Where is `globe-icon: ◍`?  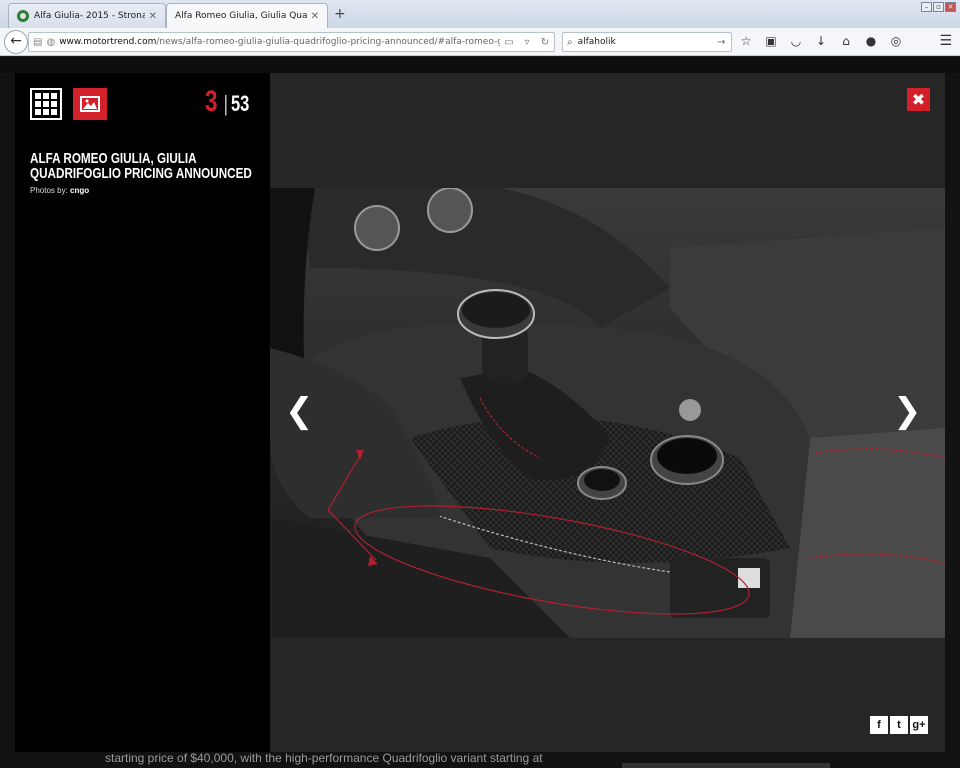 globe-icon: ◍ is located at coordinates (51, 42).